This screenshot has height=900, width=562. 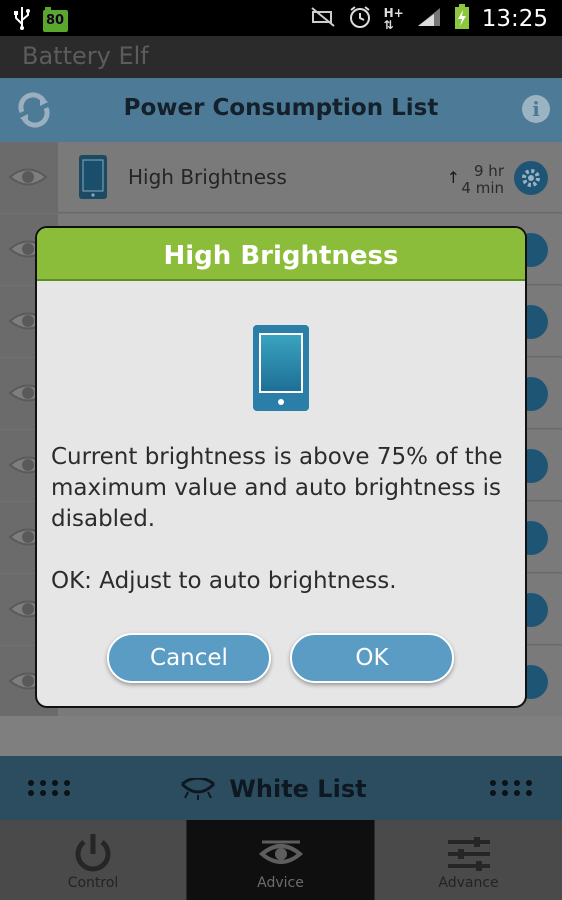 I want to click on status-bar: 80 H+ ⇅ 13:25, so click(x=281, y=18).